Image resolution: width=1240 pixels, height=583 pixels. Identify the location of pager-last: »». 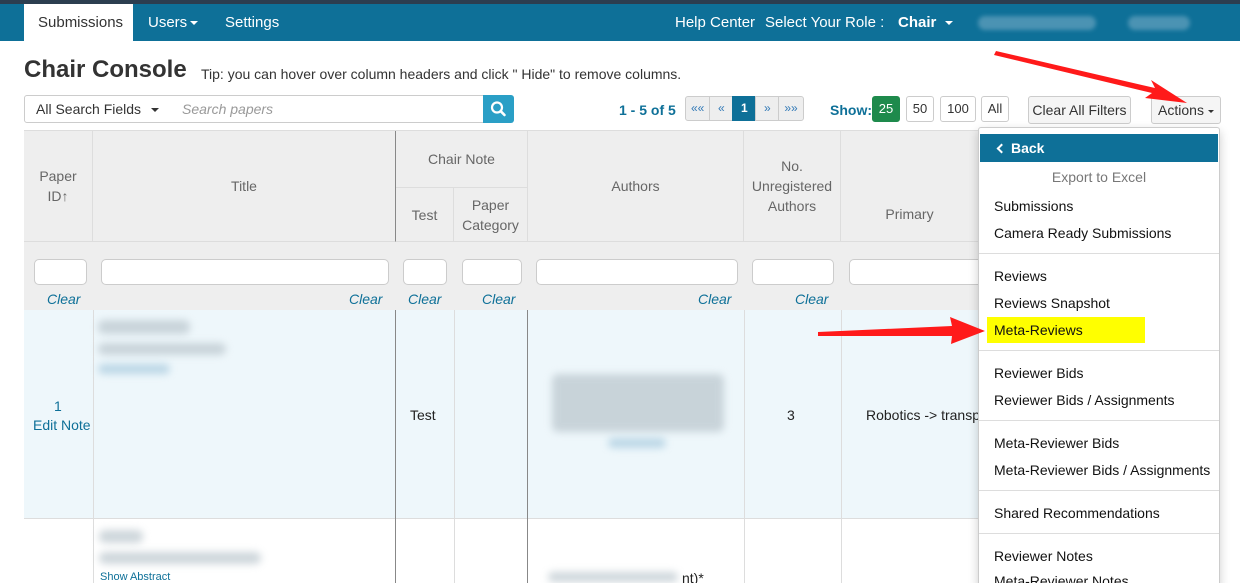
(791, 108).